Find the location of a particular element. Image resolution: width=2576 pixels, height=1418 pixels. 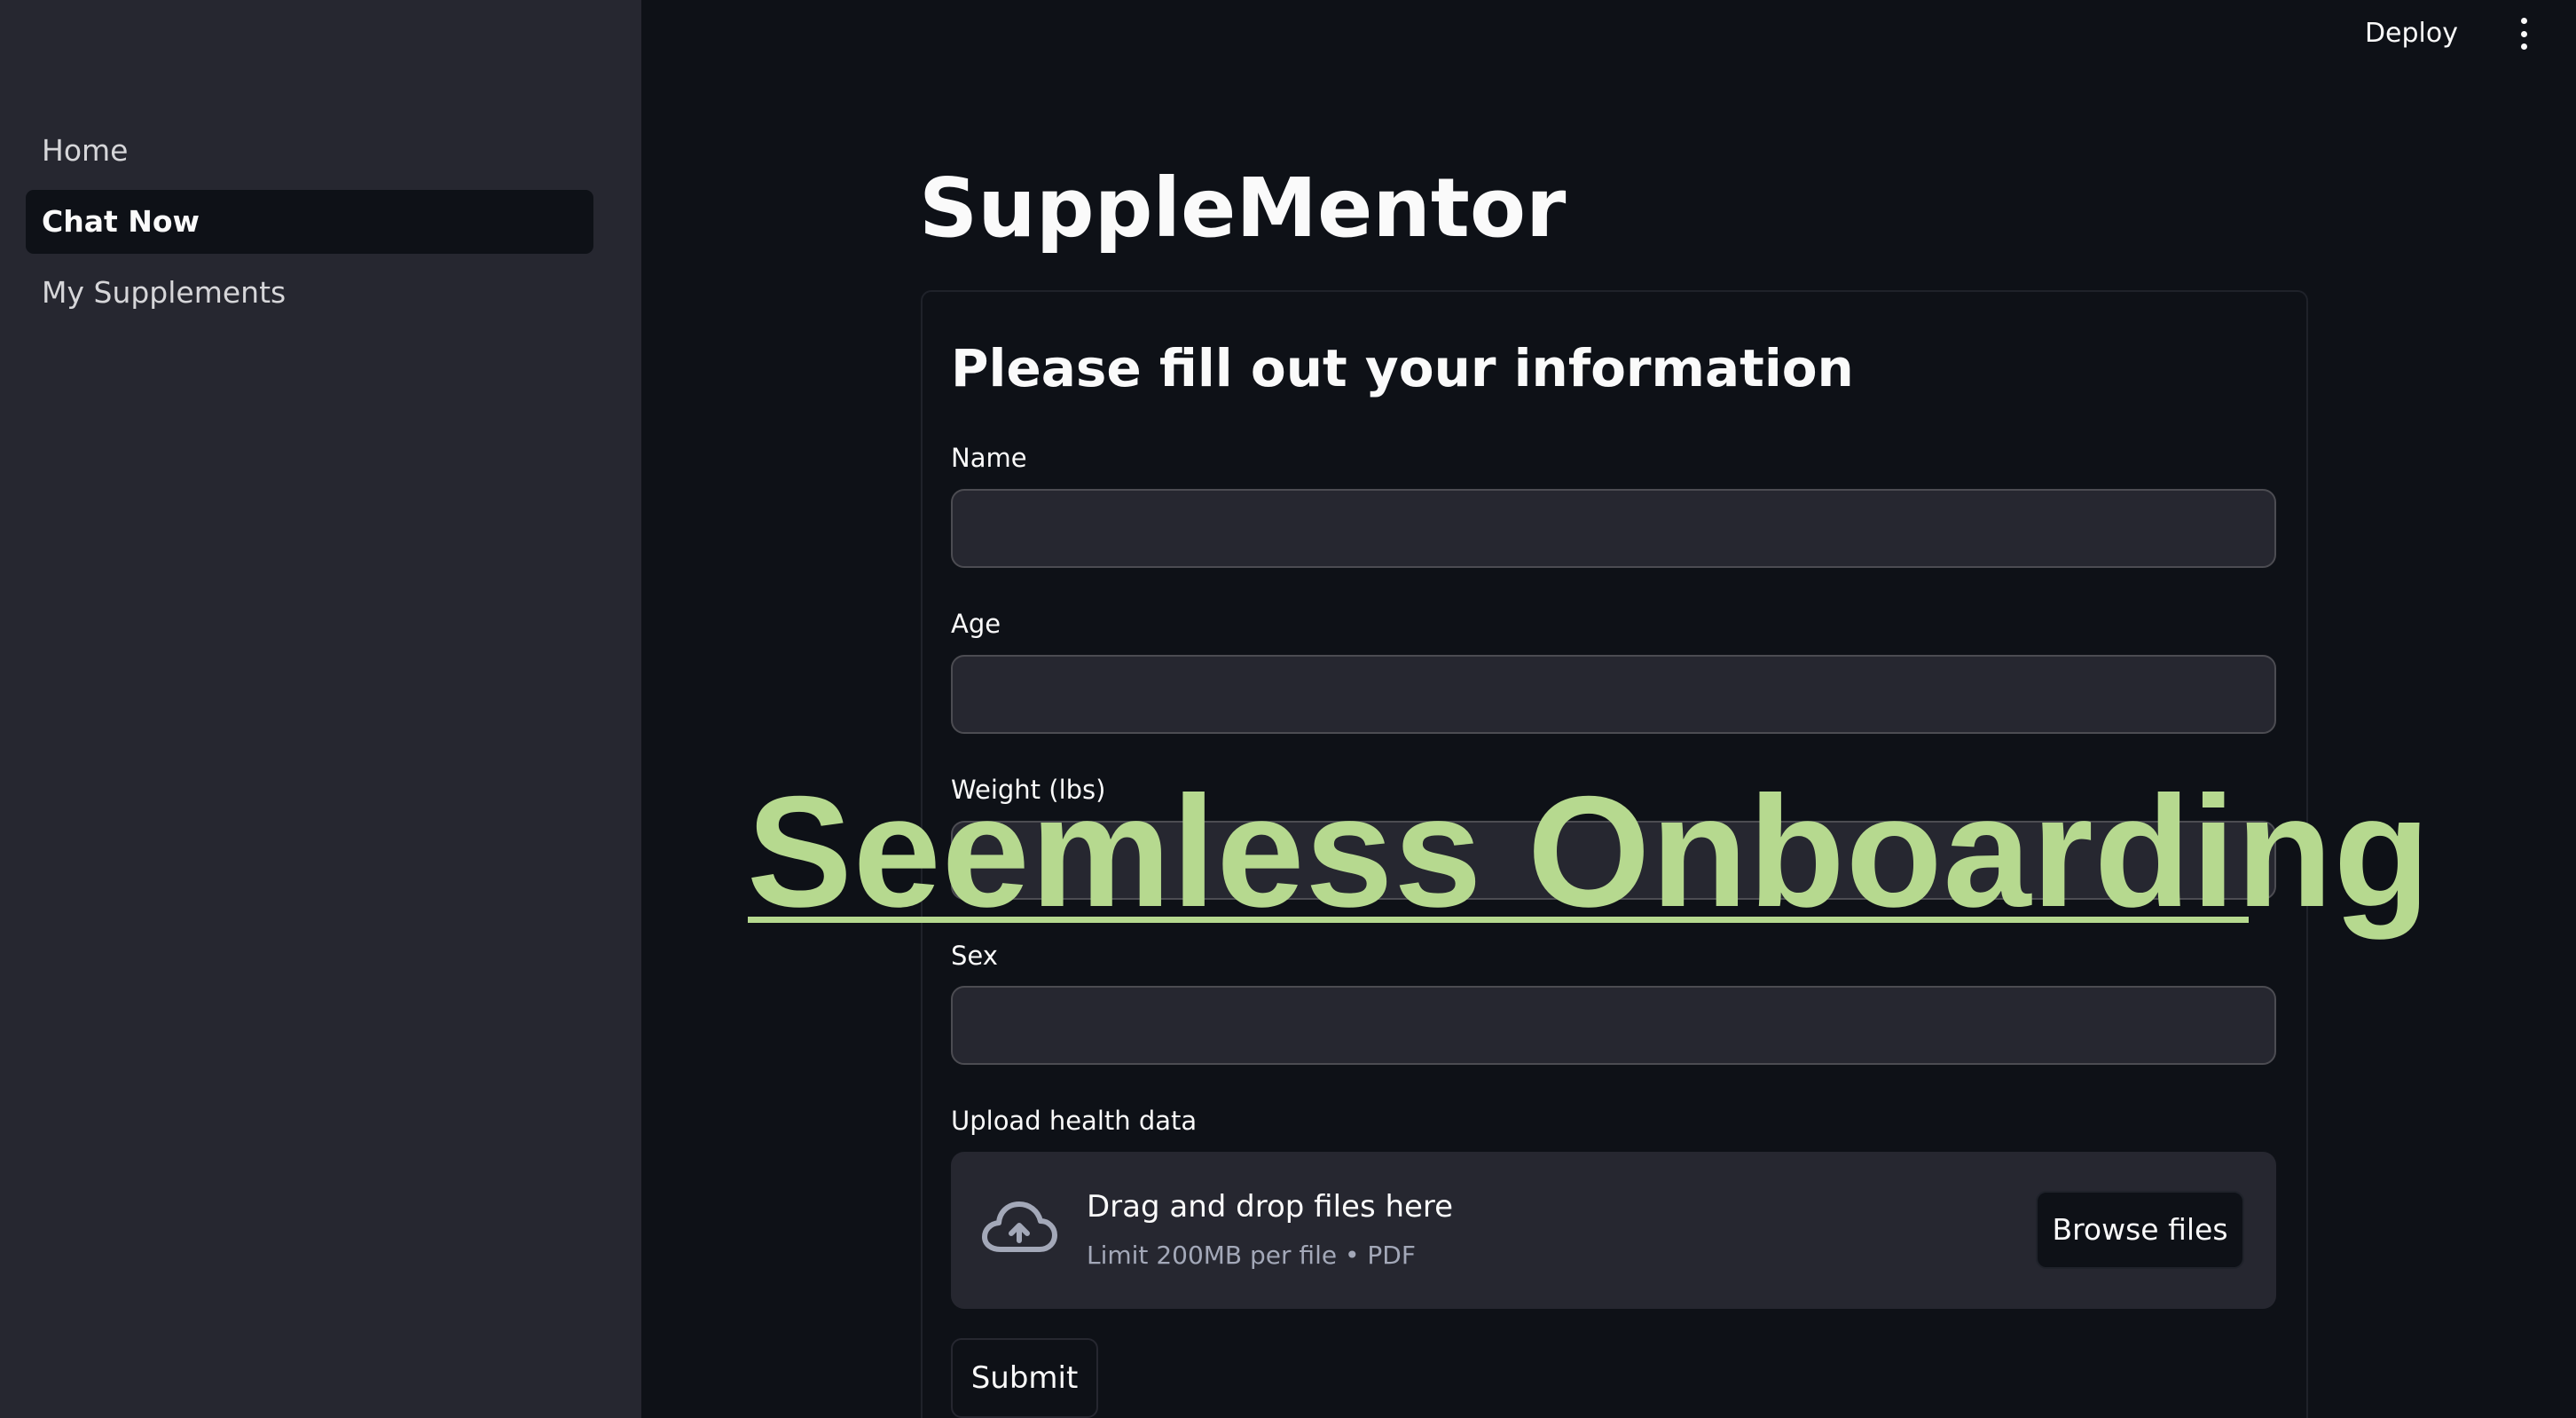

submit-button: Submit is located at coordinates (1024, 1378).